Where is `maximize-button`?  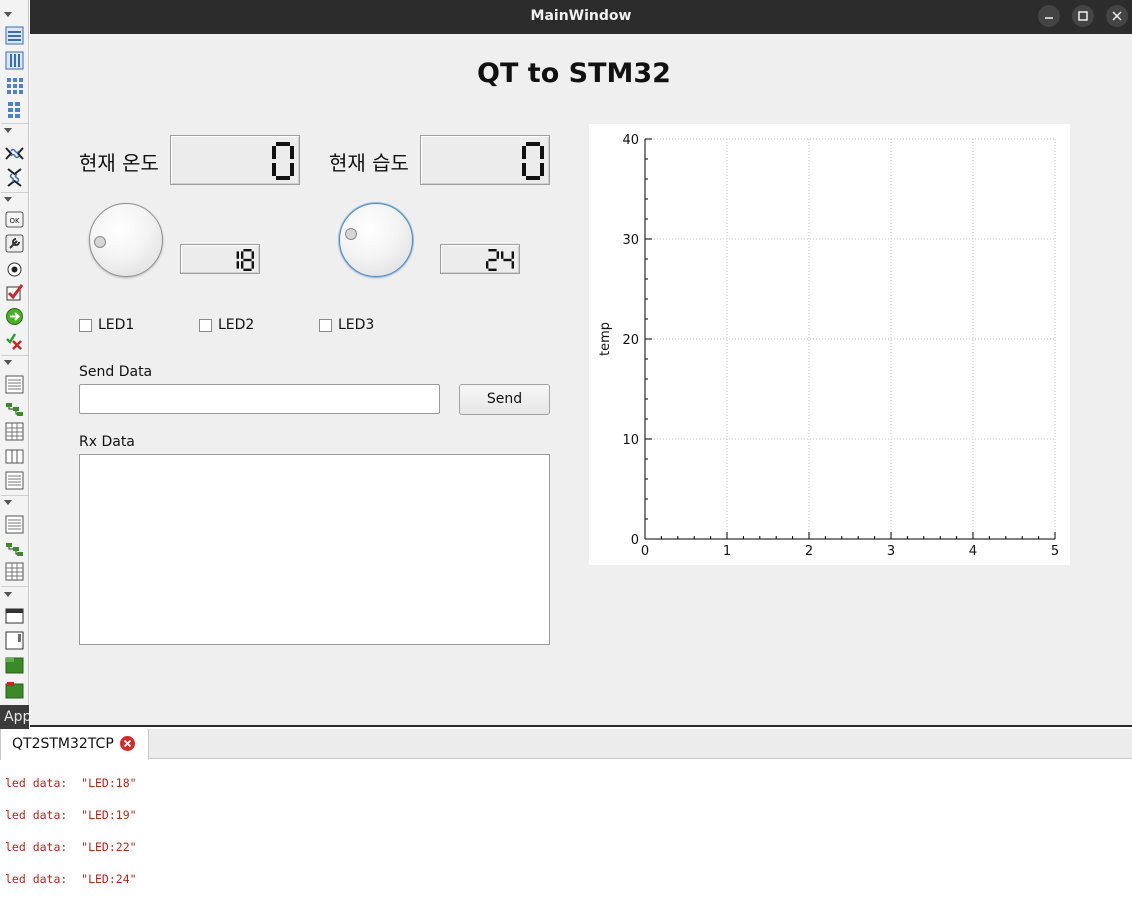 maximize-button is located at coordinates (1083, 16).